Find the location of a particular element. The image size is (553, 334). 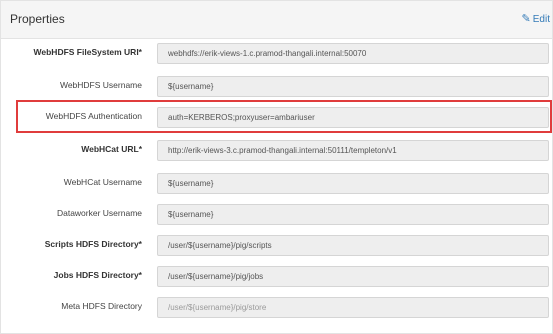

jobs-hdfs-directory-input: /user/${username}/pig/jobs is located at coordinates (353, 276).